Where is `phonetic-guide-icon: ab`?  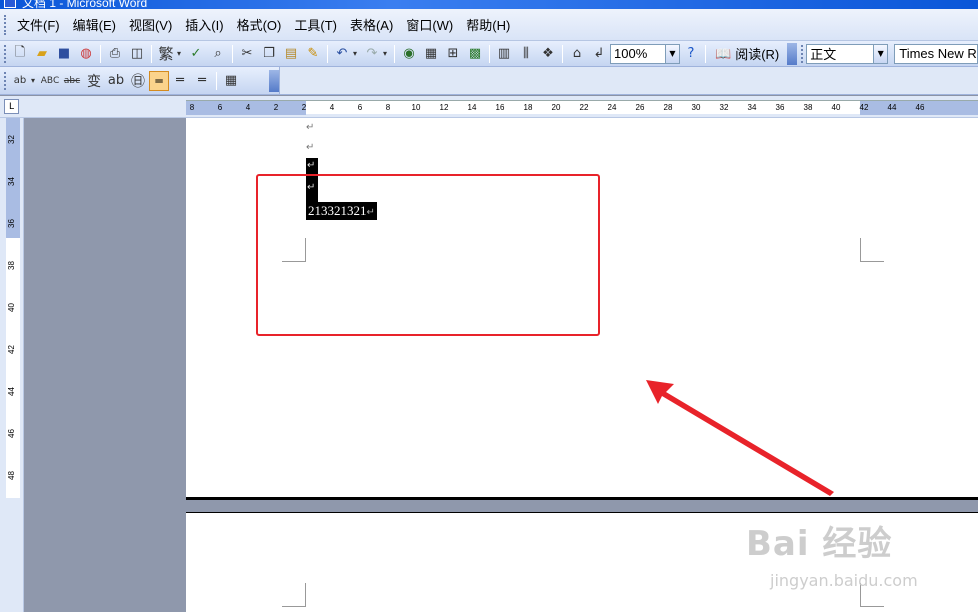 phonetic-guide-icon: ab is located at coordinates (20, 81).